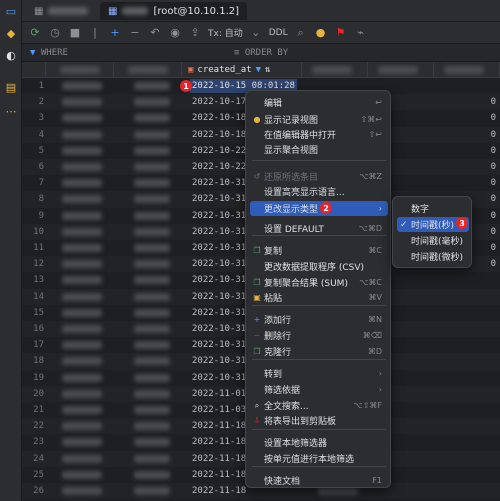 This screenshot has height=501, width=500. What do you see at coordinates (433, 240) in the screenshot?
I see `submenu-item: 时间戳(毫秒)` at bounding box center [433, 240].